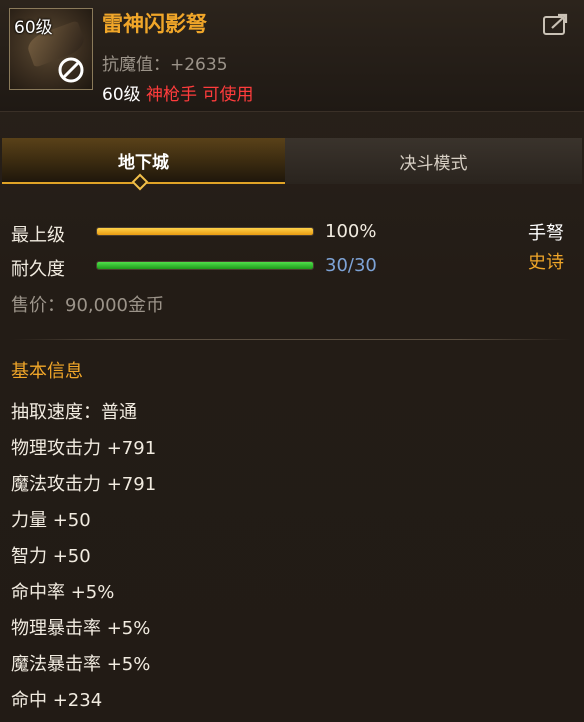 Image resolution: width=584 pixels, height=722 pixels. I want to click on attribute-line: 物理暴击率 +5%, so click(81, 628).